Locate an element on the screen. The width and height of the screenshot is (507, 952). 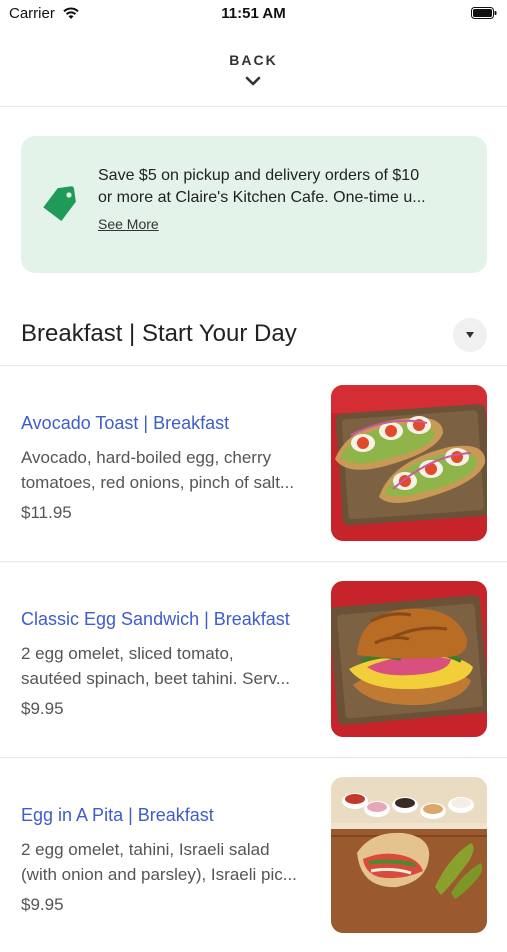
status-time: 11:51 AM is located at coordinates (253, 13).